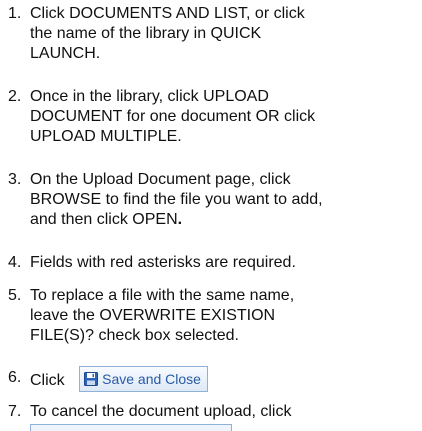  Describe the element at coordinates (15, 295) in the screenshot. I see `step-number: 5.` at that location.